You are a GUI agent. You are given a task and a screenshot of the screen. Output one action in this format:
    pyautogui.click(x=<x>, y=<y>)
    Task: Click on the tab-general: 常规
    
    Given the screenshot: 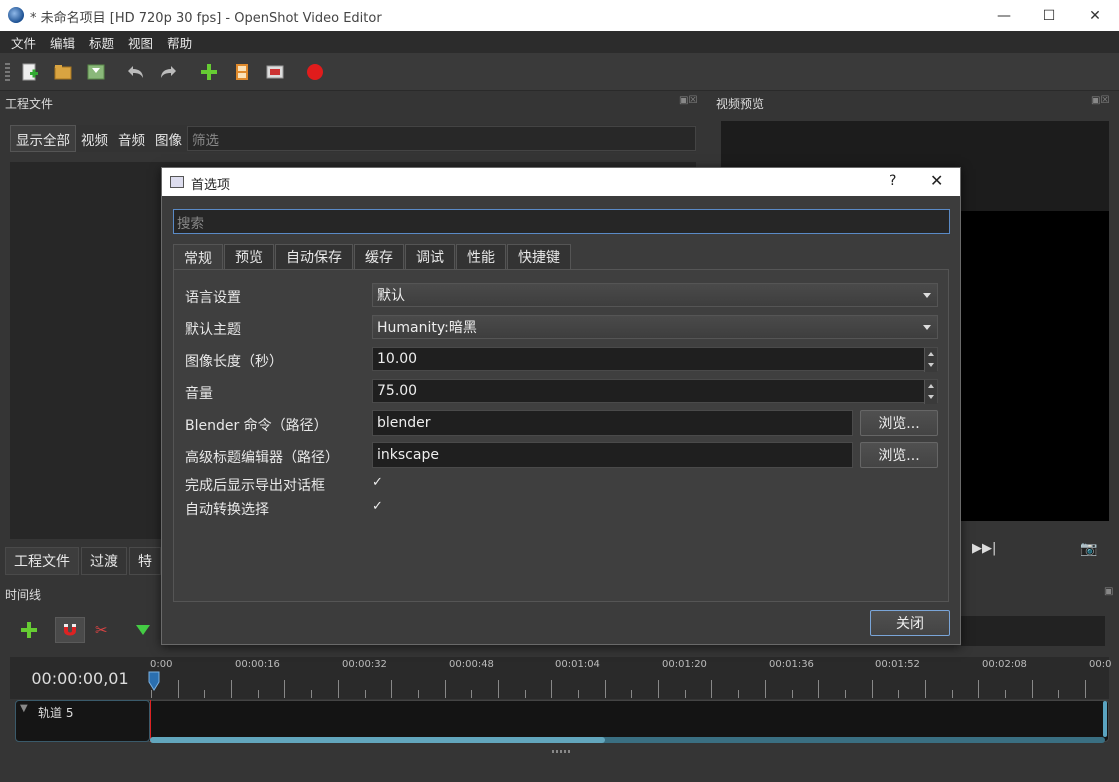 What is the action you would take?
    pyautogui.click(x=198, y=257)
    